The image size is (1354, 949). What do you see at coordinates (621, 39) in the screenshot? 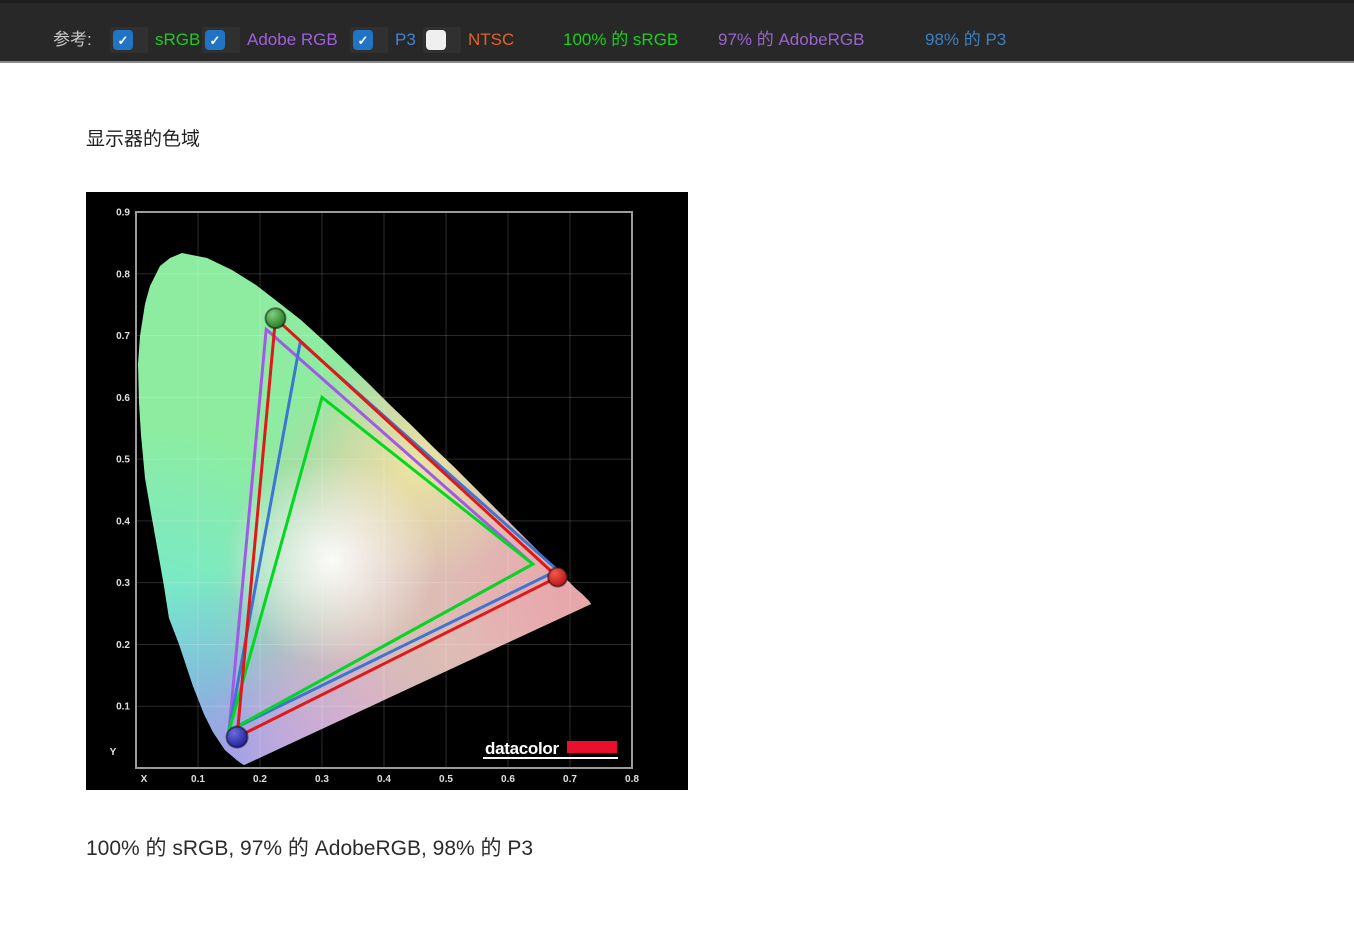
I see `result-srgb-coverage: 100% 的 sRGB` at bounding box center [621, 39].